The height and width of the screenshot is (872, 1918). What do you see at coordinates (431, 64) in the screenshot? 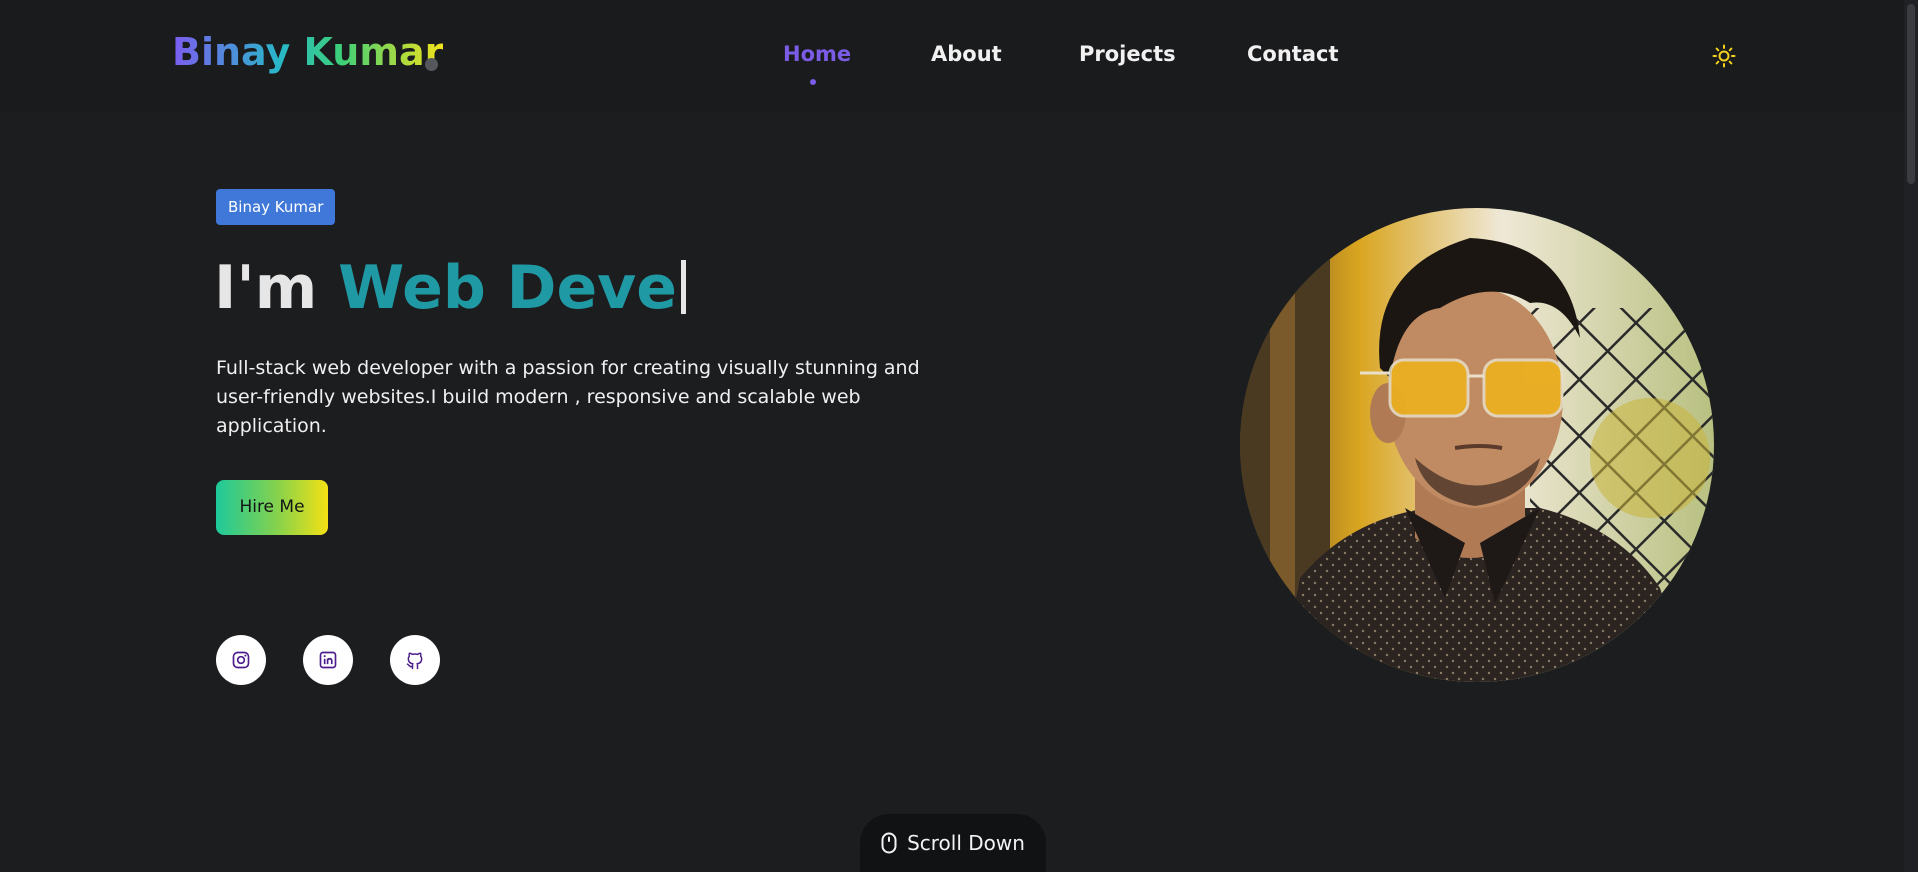
I see `logo-dot` at bounding box center [431, 64].